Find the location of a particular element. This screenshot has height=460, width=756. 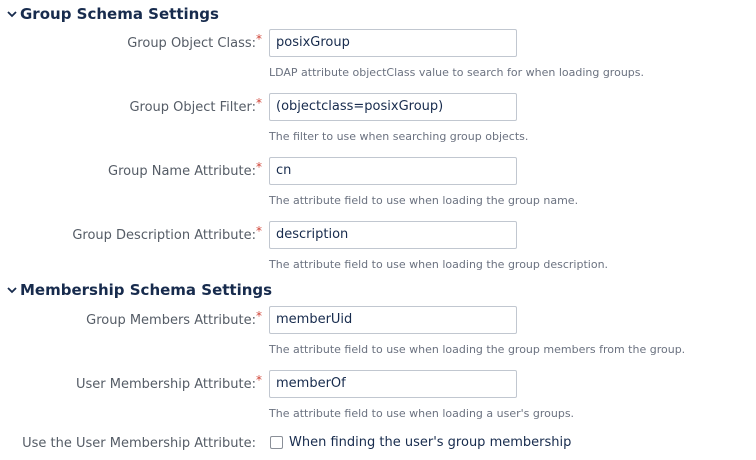

group-name-attribute-label: Group Name Attribute: is located at coordinates (182, 171).